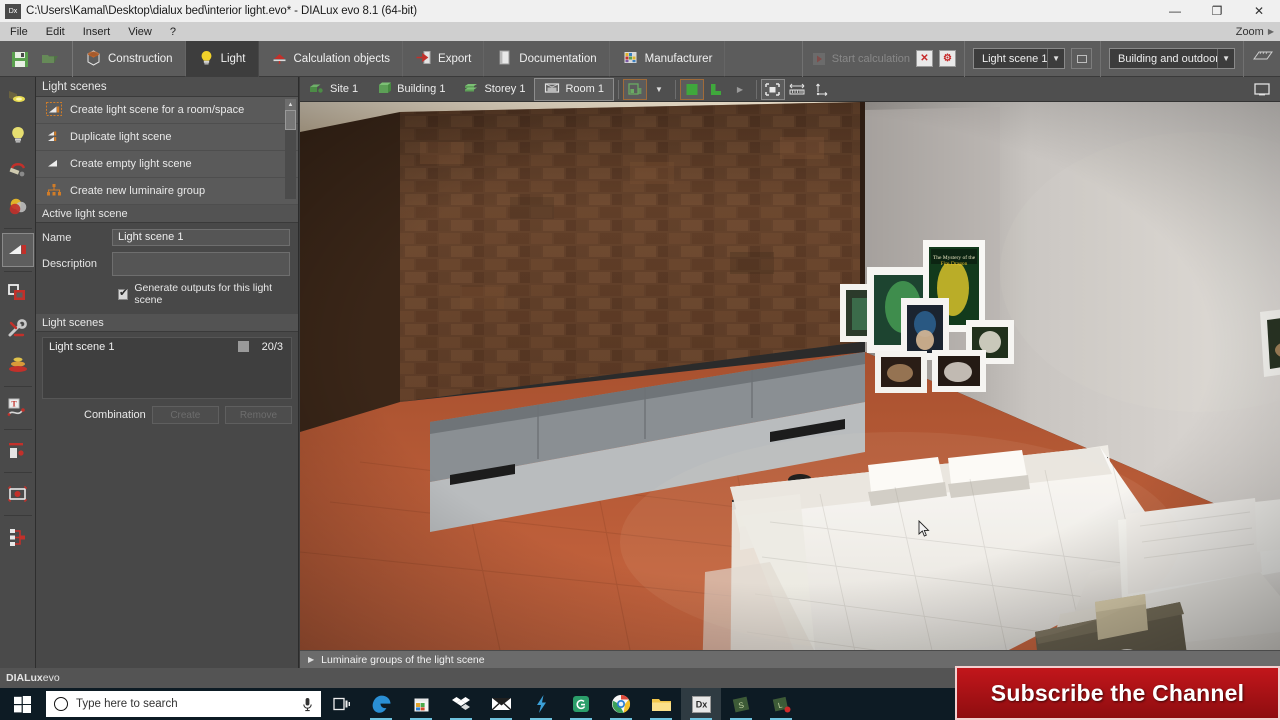 The height and width of the screenshot is (720, 1280). I want to click on action-create-empty-light-scene-label: Create empty light scene, so click(131, 164).